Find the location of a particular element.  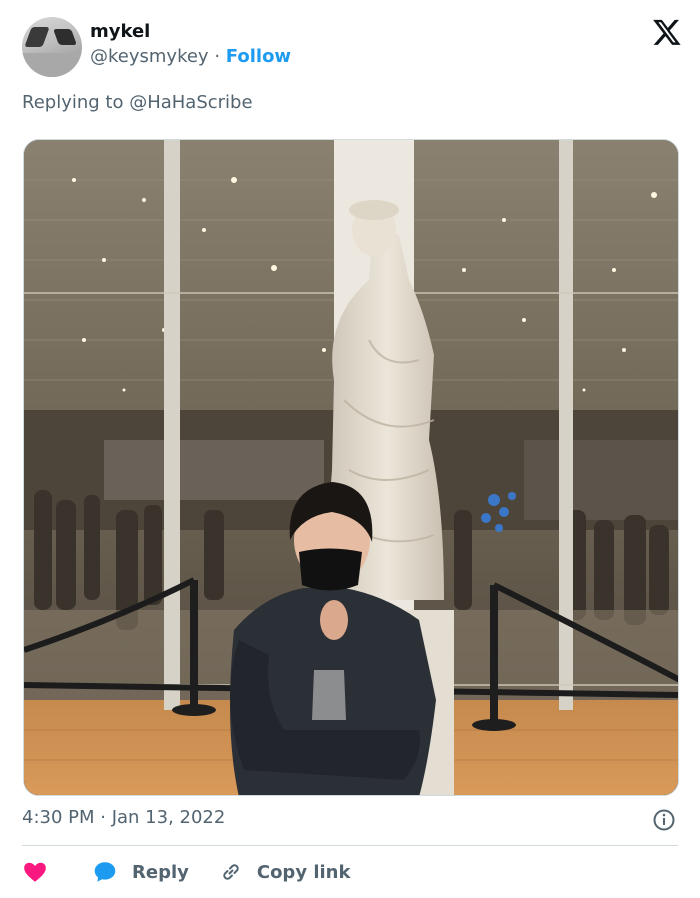

author-display-name: mykel is located at coordinates (190, 32).